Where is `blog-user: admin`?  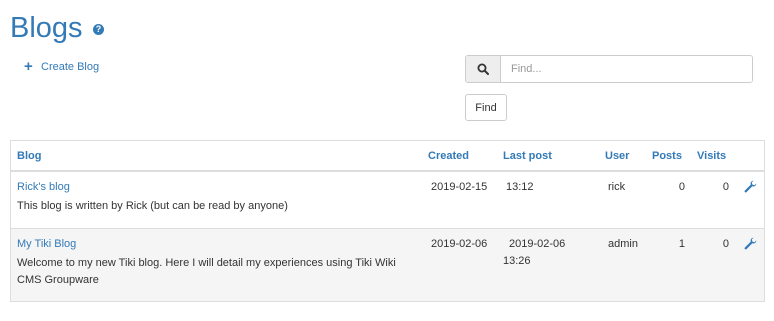
blog-user: admin is located at coordinates (623, 244).